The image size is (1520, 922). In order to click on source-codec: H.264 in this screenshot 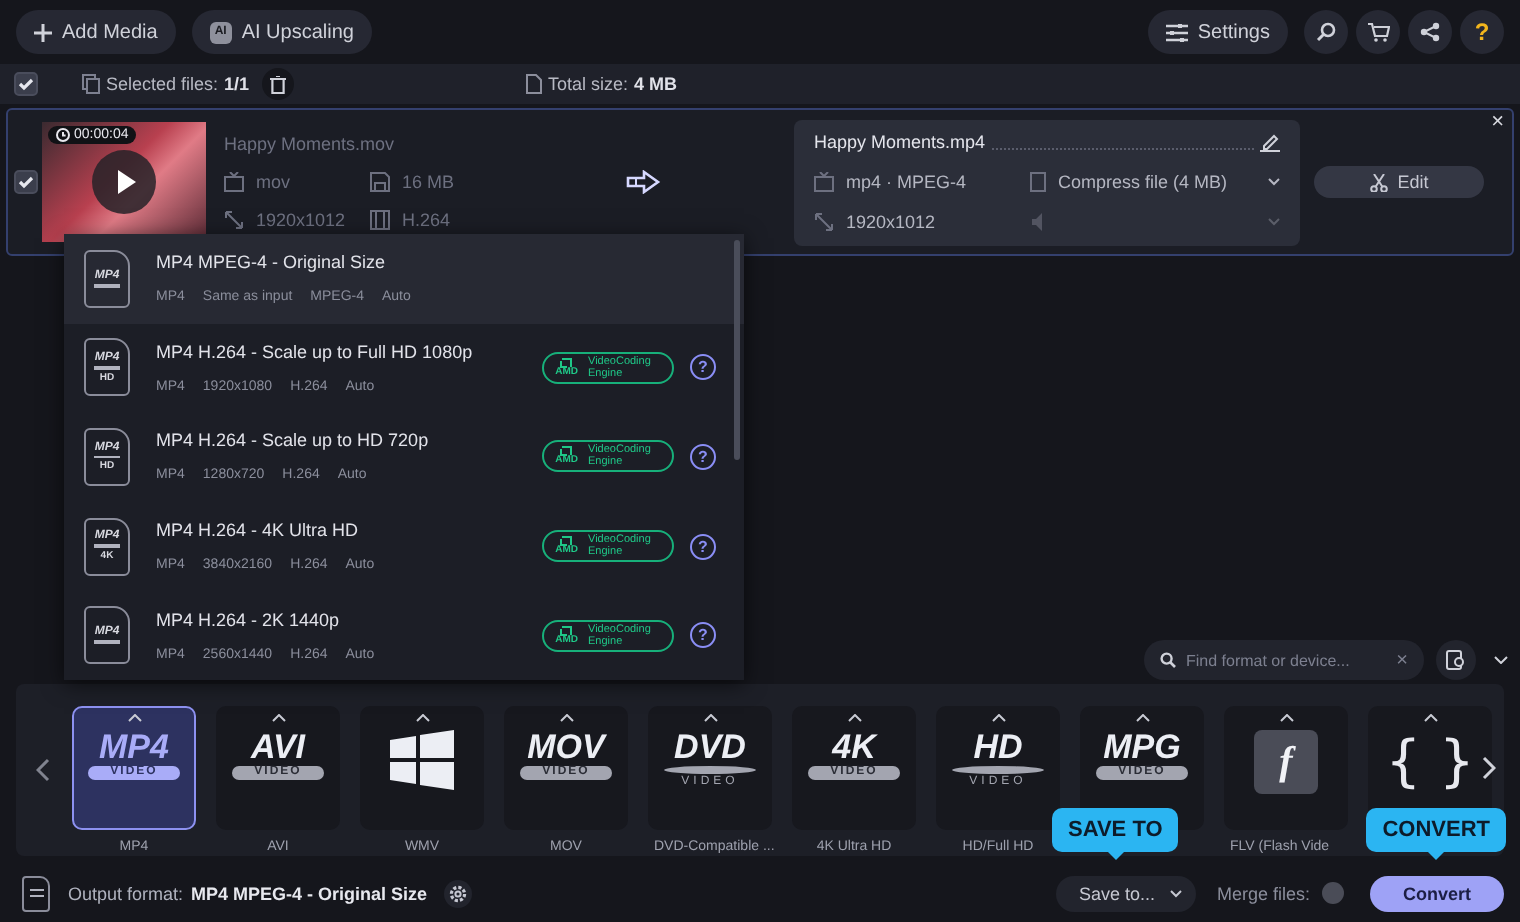, I will do `click(426, 220)`.